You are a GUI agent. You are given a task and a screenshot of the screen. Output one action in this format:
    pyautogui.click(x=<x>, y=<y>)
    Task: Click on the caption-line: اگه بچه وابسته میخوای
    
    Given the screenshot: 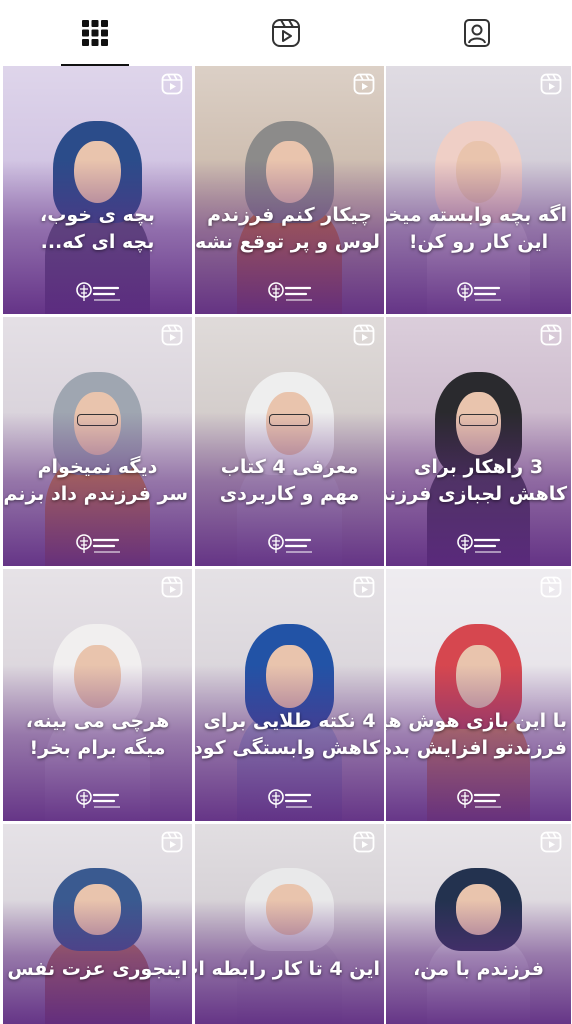 What is the action you would take?
    pyautogui.click(x=476, y=215)
    